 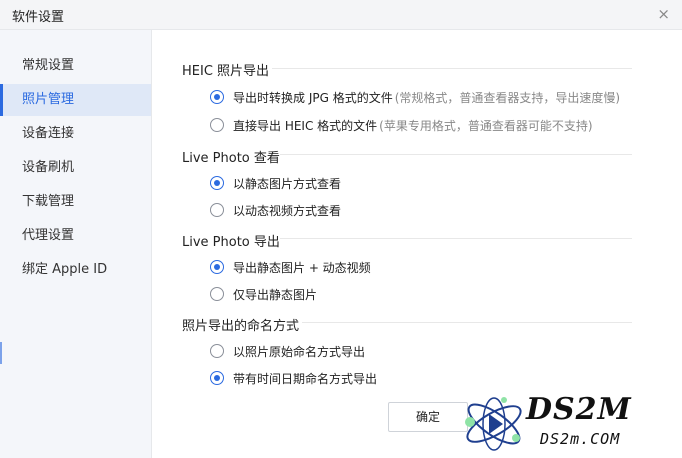 What do you see at coordinates (299, 351) in the screenshot?
I see `option-label: 以照片原始命名方式导出` at bounding box center [299, 351].